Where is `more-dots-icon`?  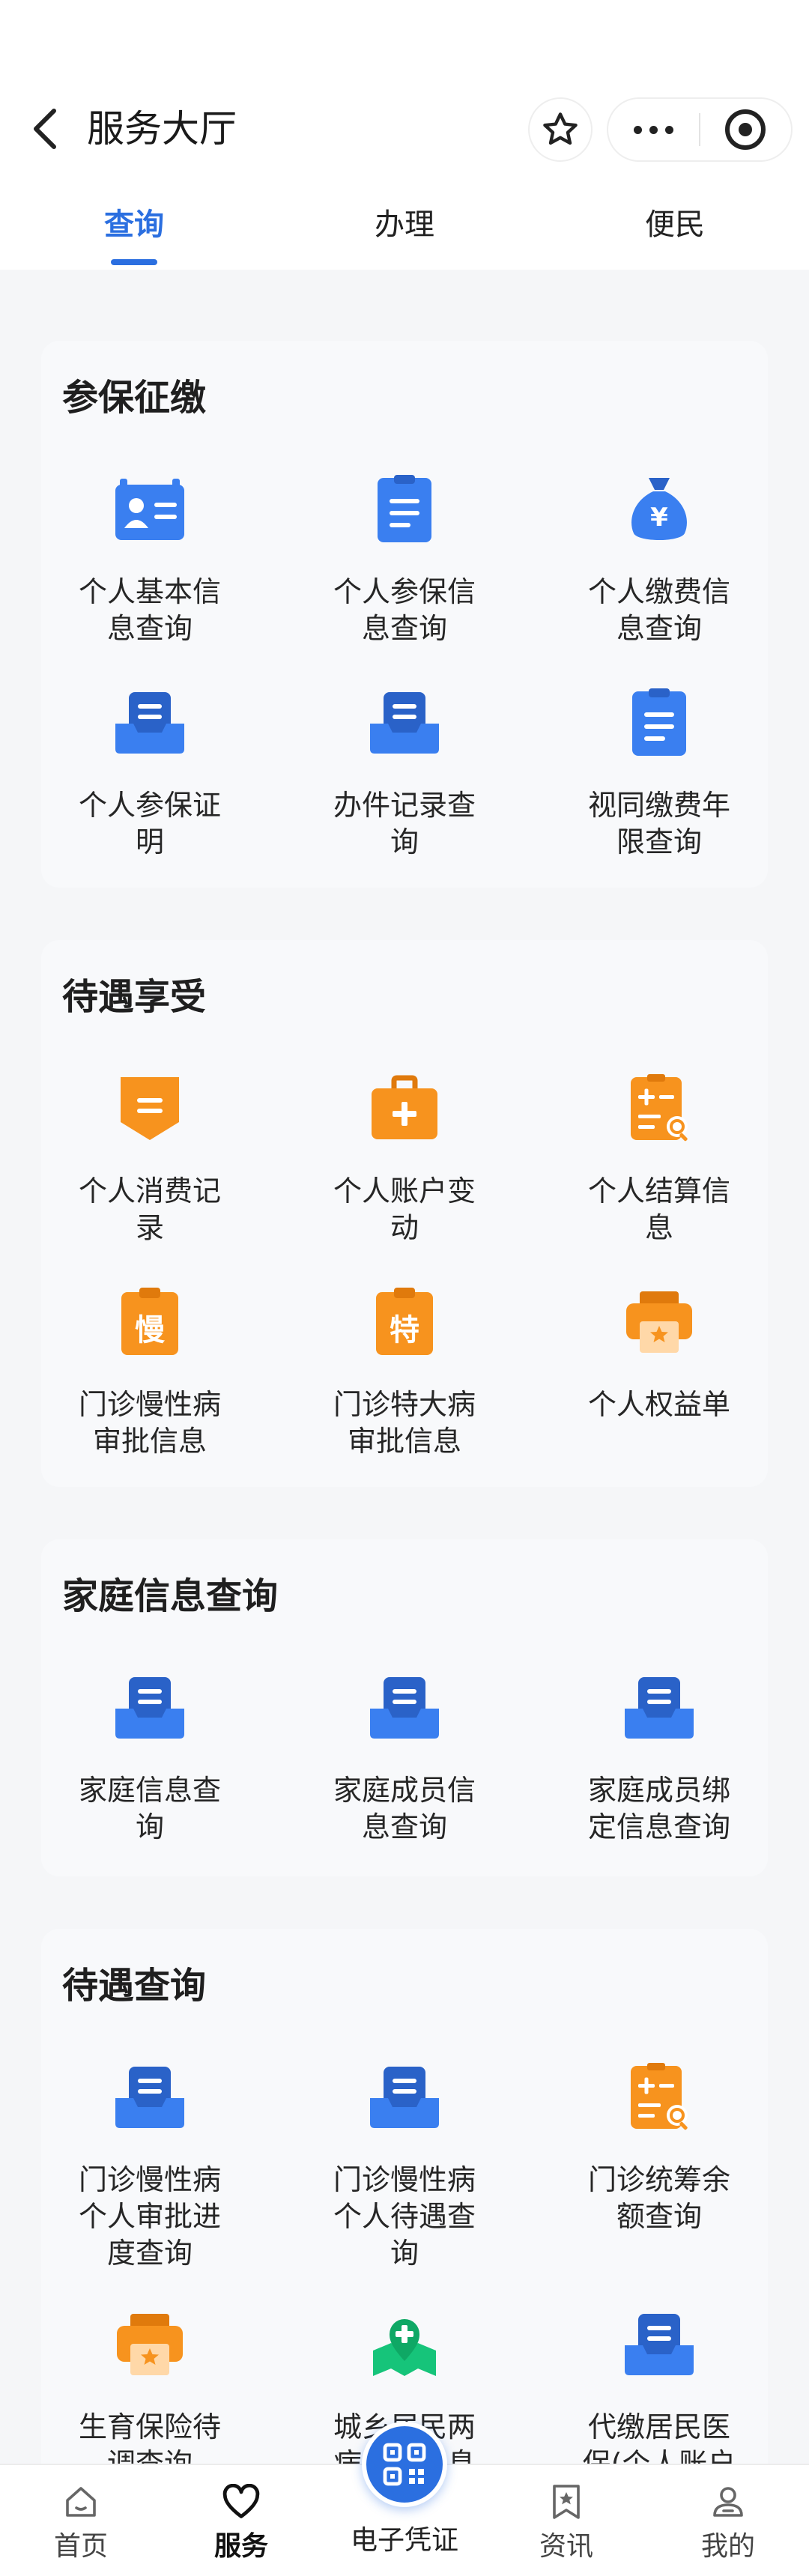 more-dots-icon is located at coordinates (653, 129).